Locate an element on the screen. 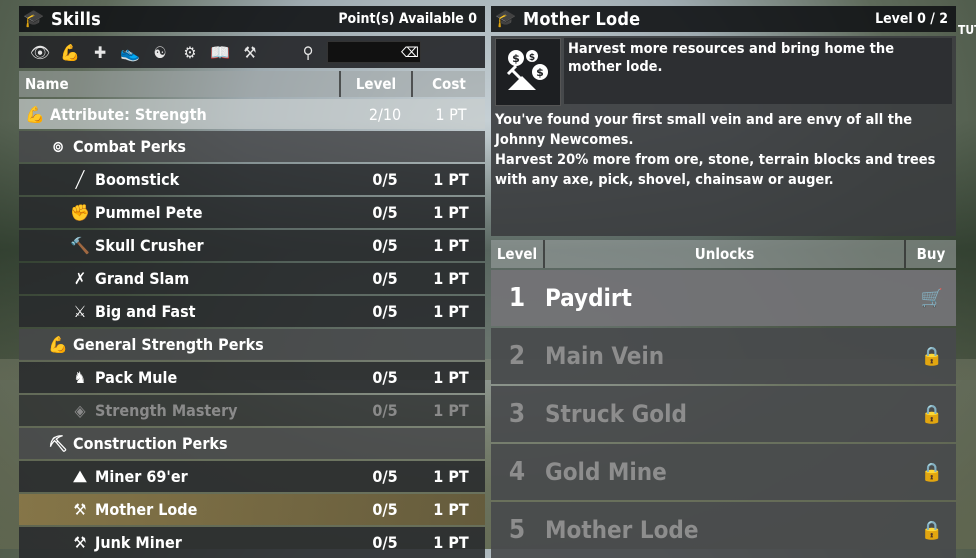 This screenshot has width=976, height=558. perk-name: Mother Lode is located at coordinates (146, 509).